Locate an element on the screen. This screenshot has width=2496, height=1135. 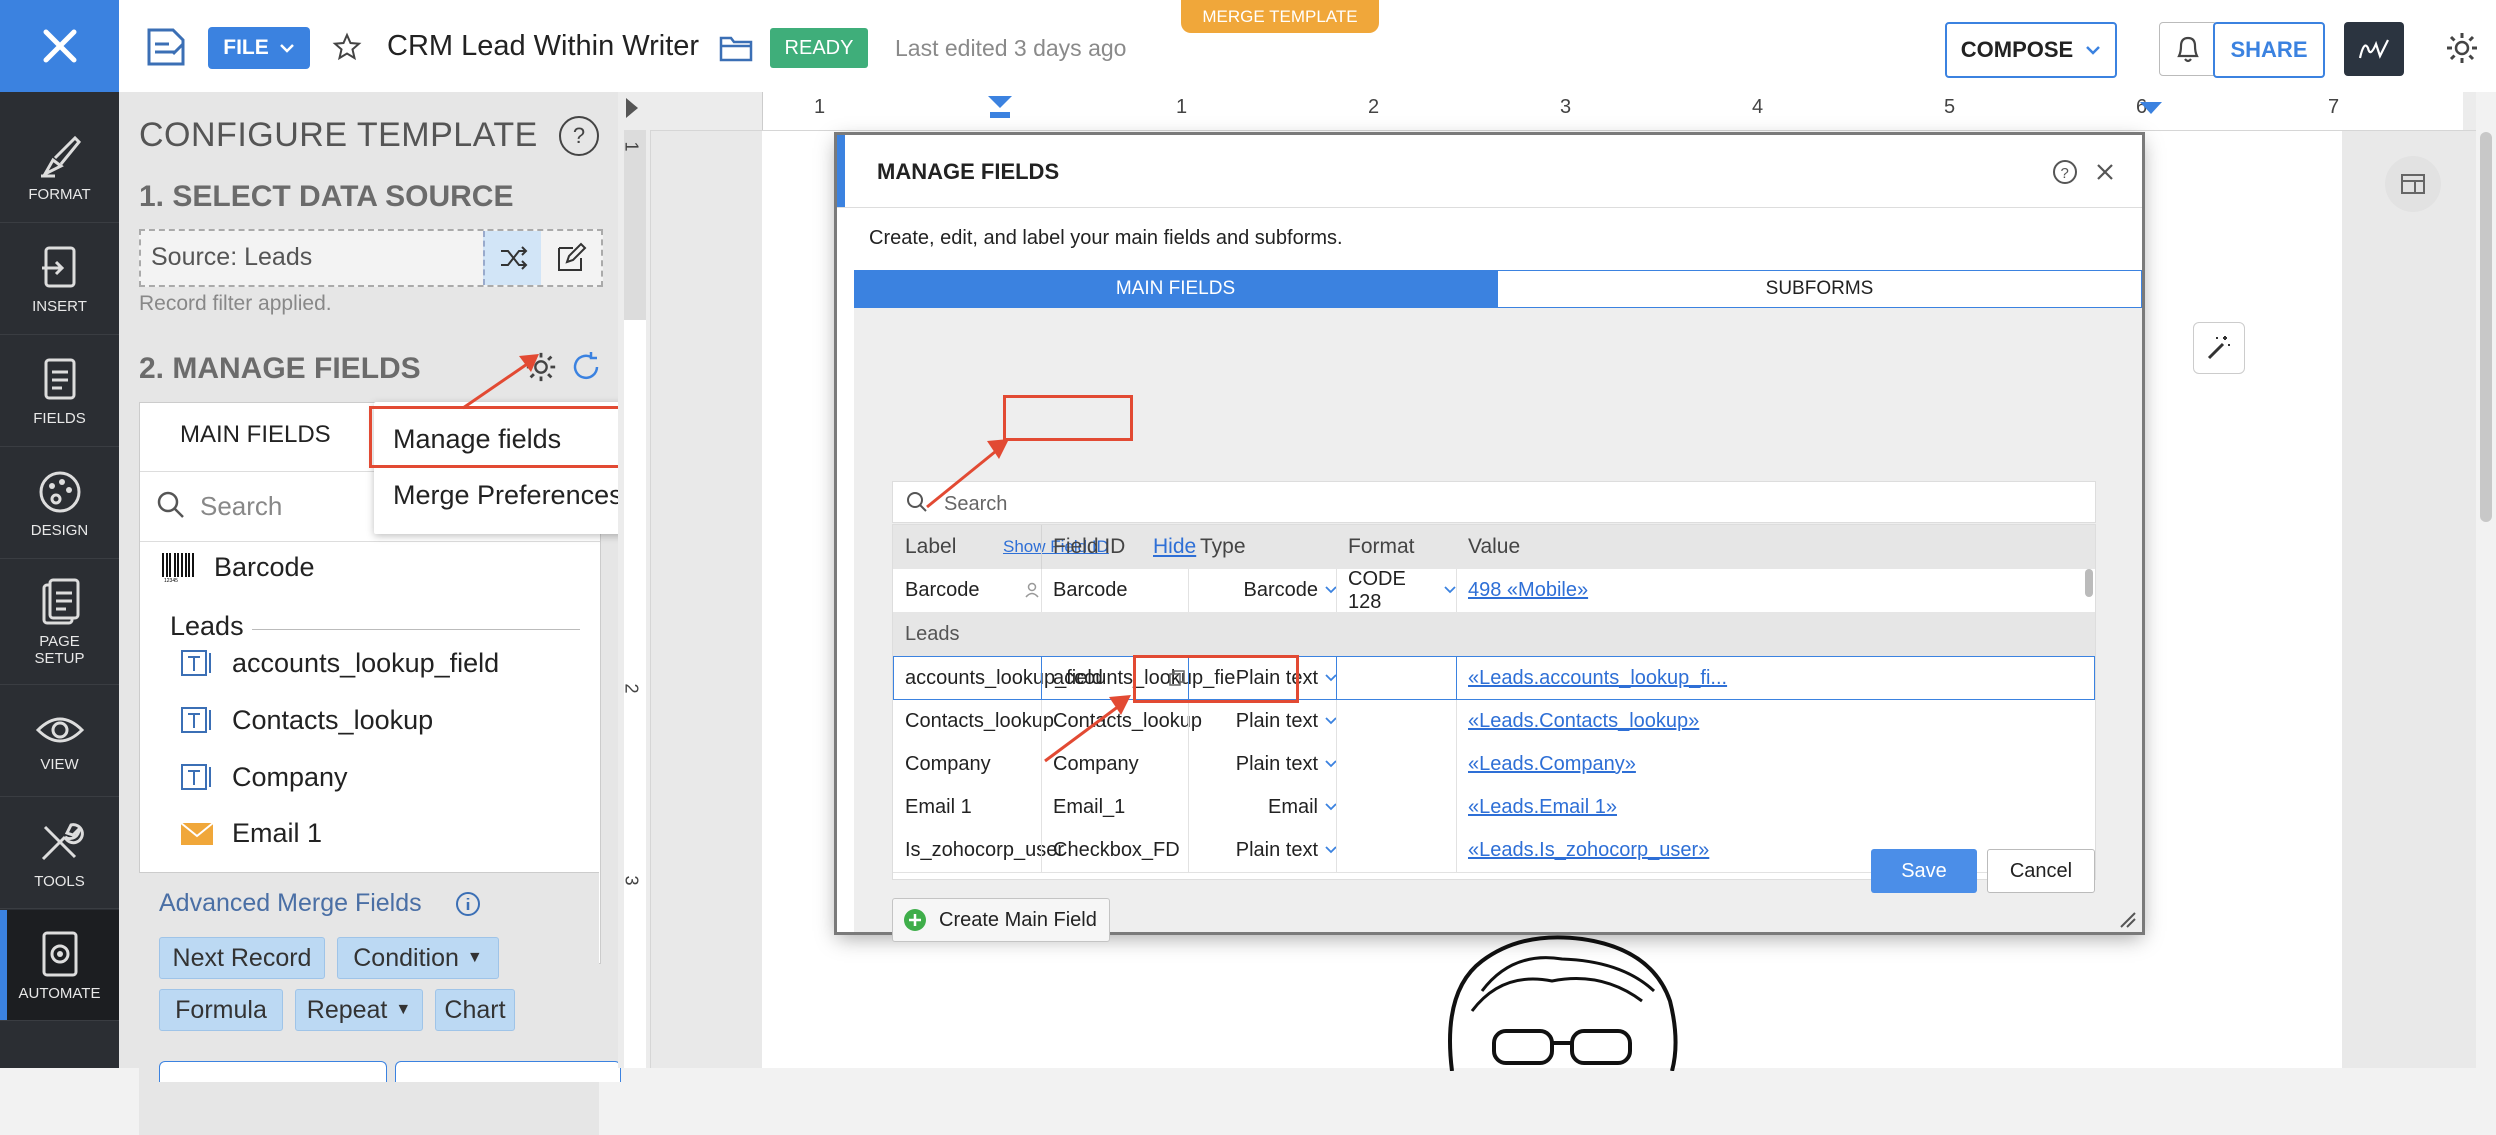
search-input: Search is located at coordinates (241, 506).